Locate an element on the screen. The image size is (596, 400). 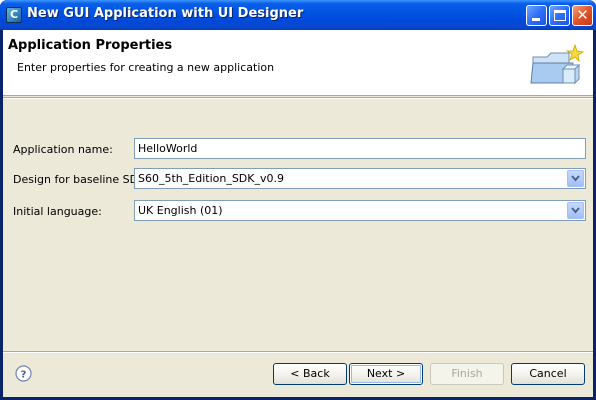
maximize-button is located at coordinates (559, 15).